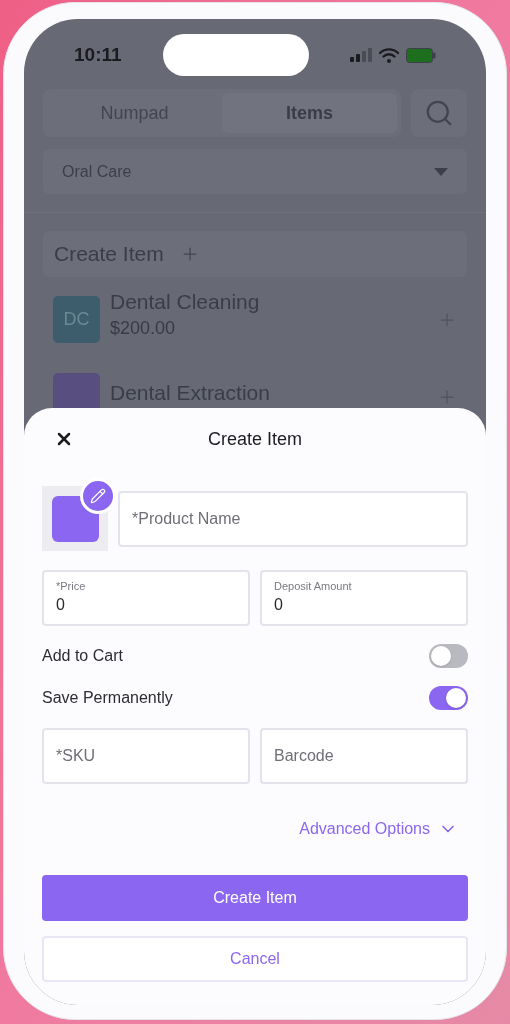 The image size is (510, 1024). I want to click on dropdown-caret-icon, so click(441, 171).